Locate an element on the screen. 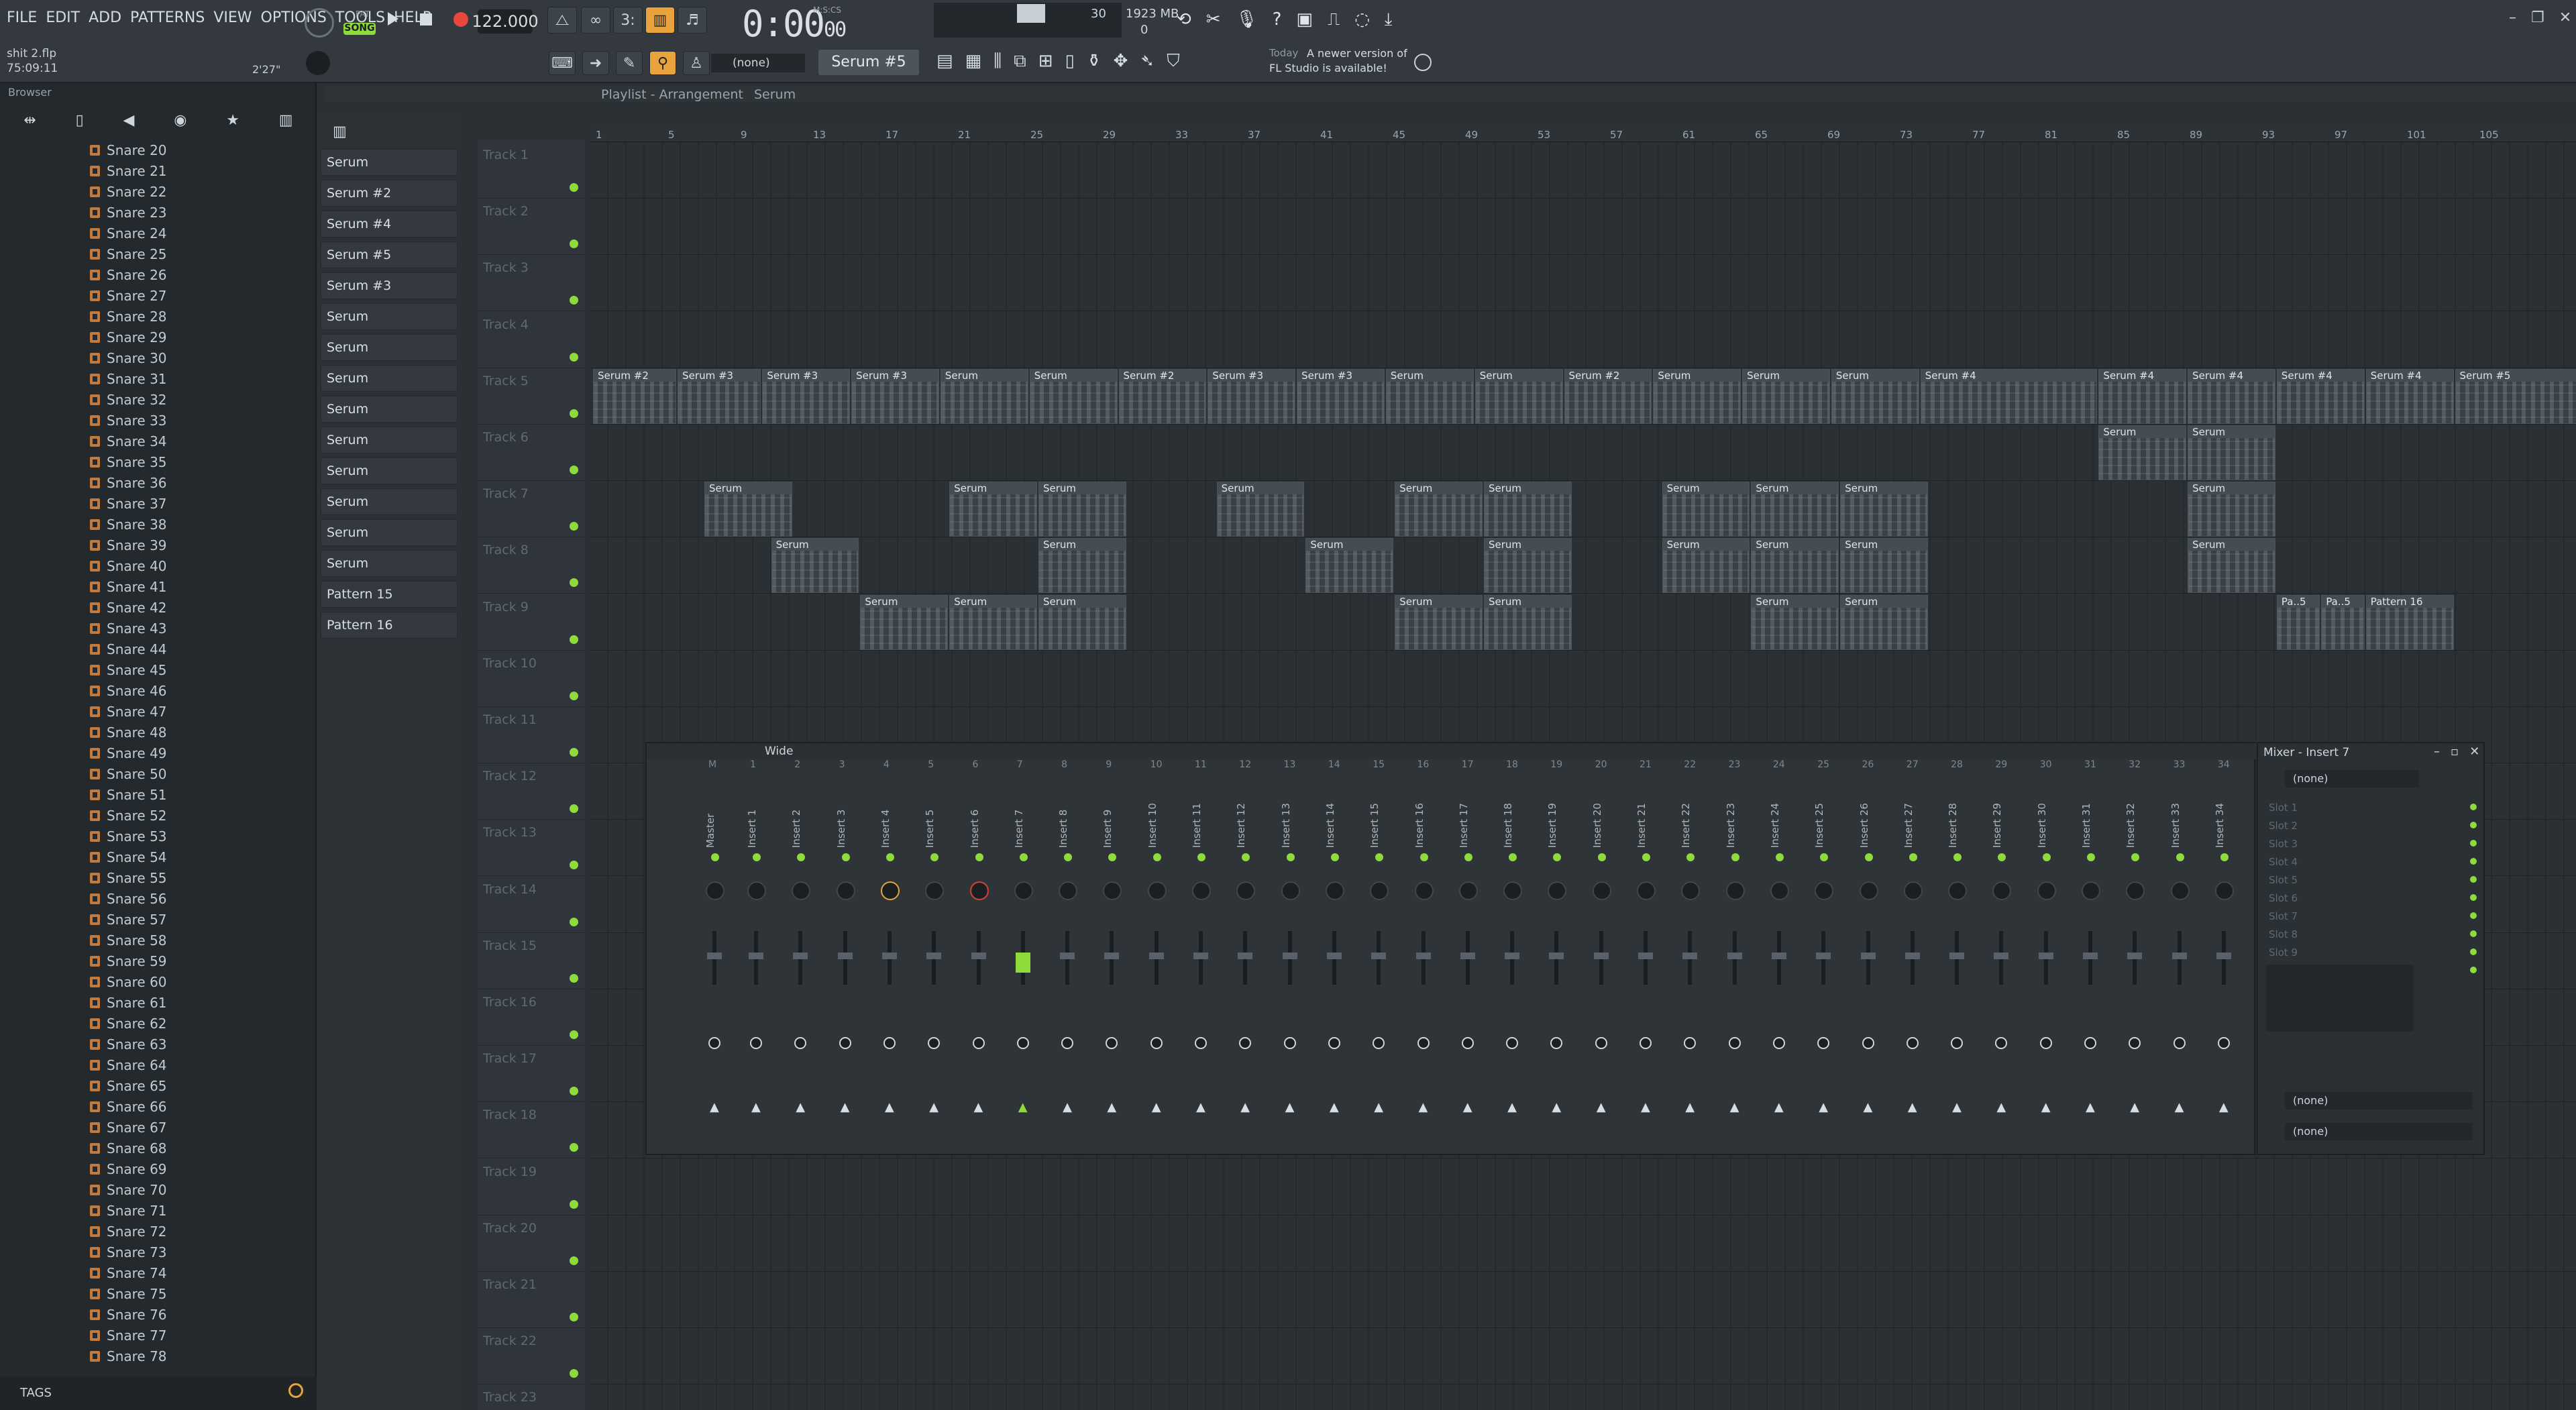 The height and width of the screenshot is (1410, 2576). pattern-clip: Serum #3 is located at coordinates (895, 396).